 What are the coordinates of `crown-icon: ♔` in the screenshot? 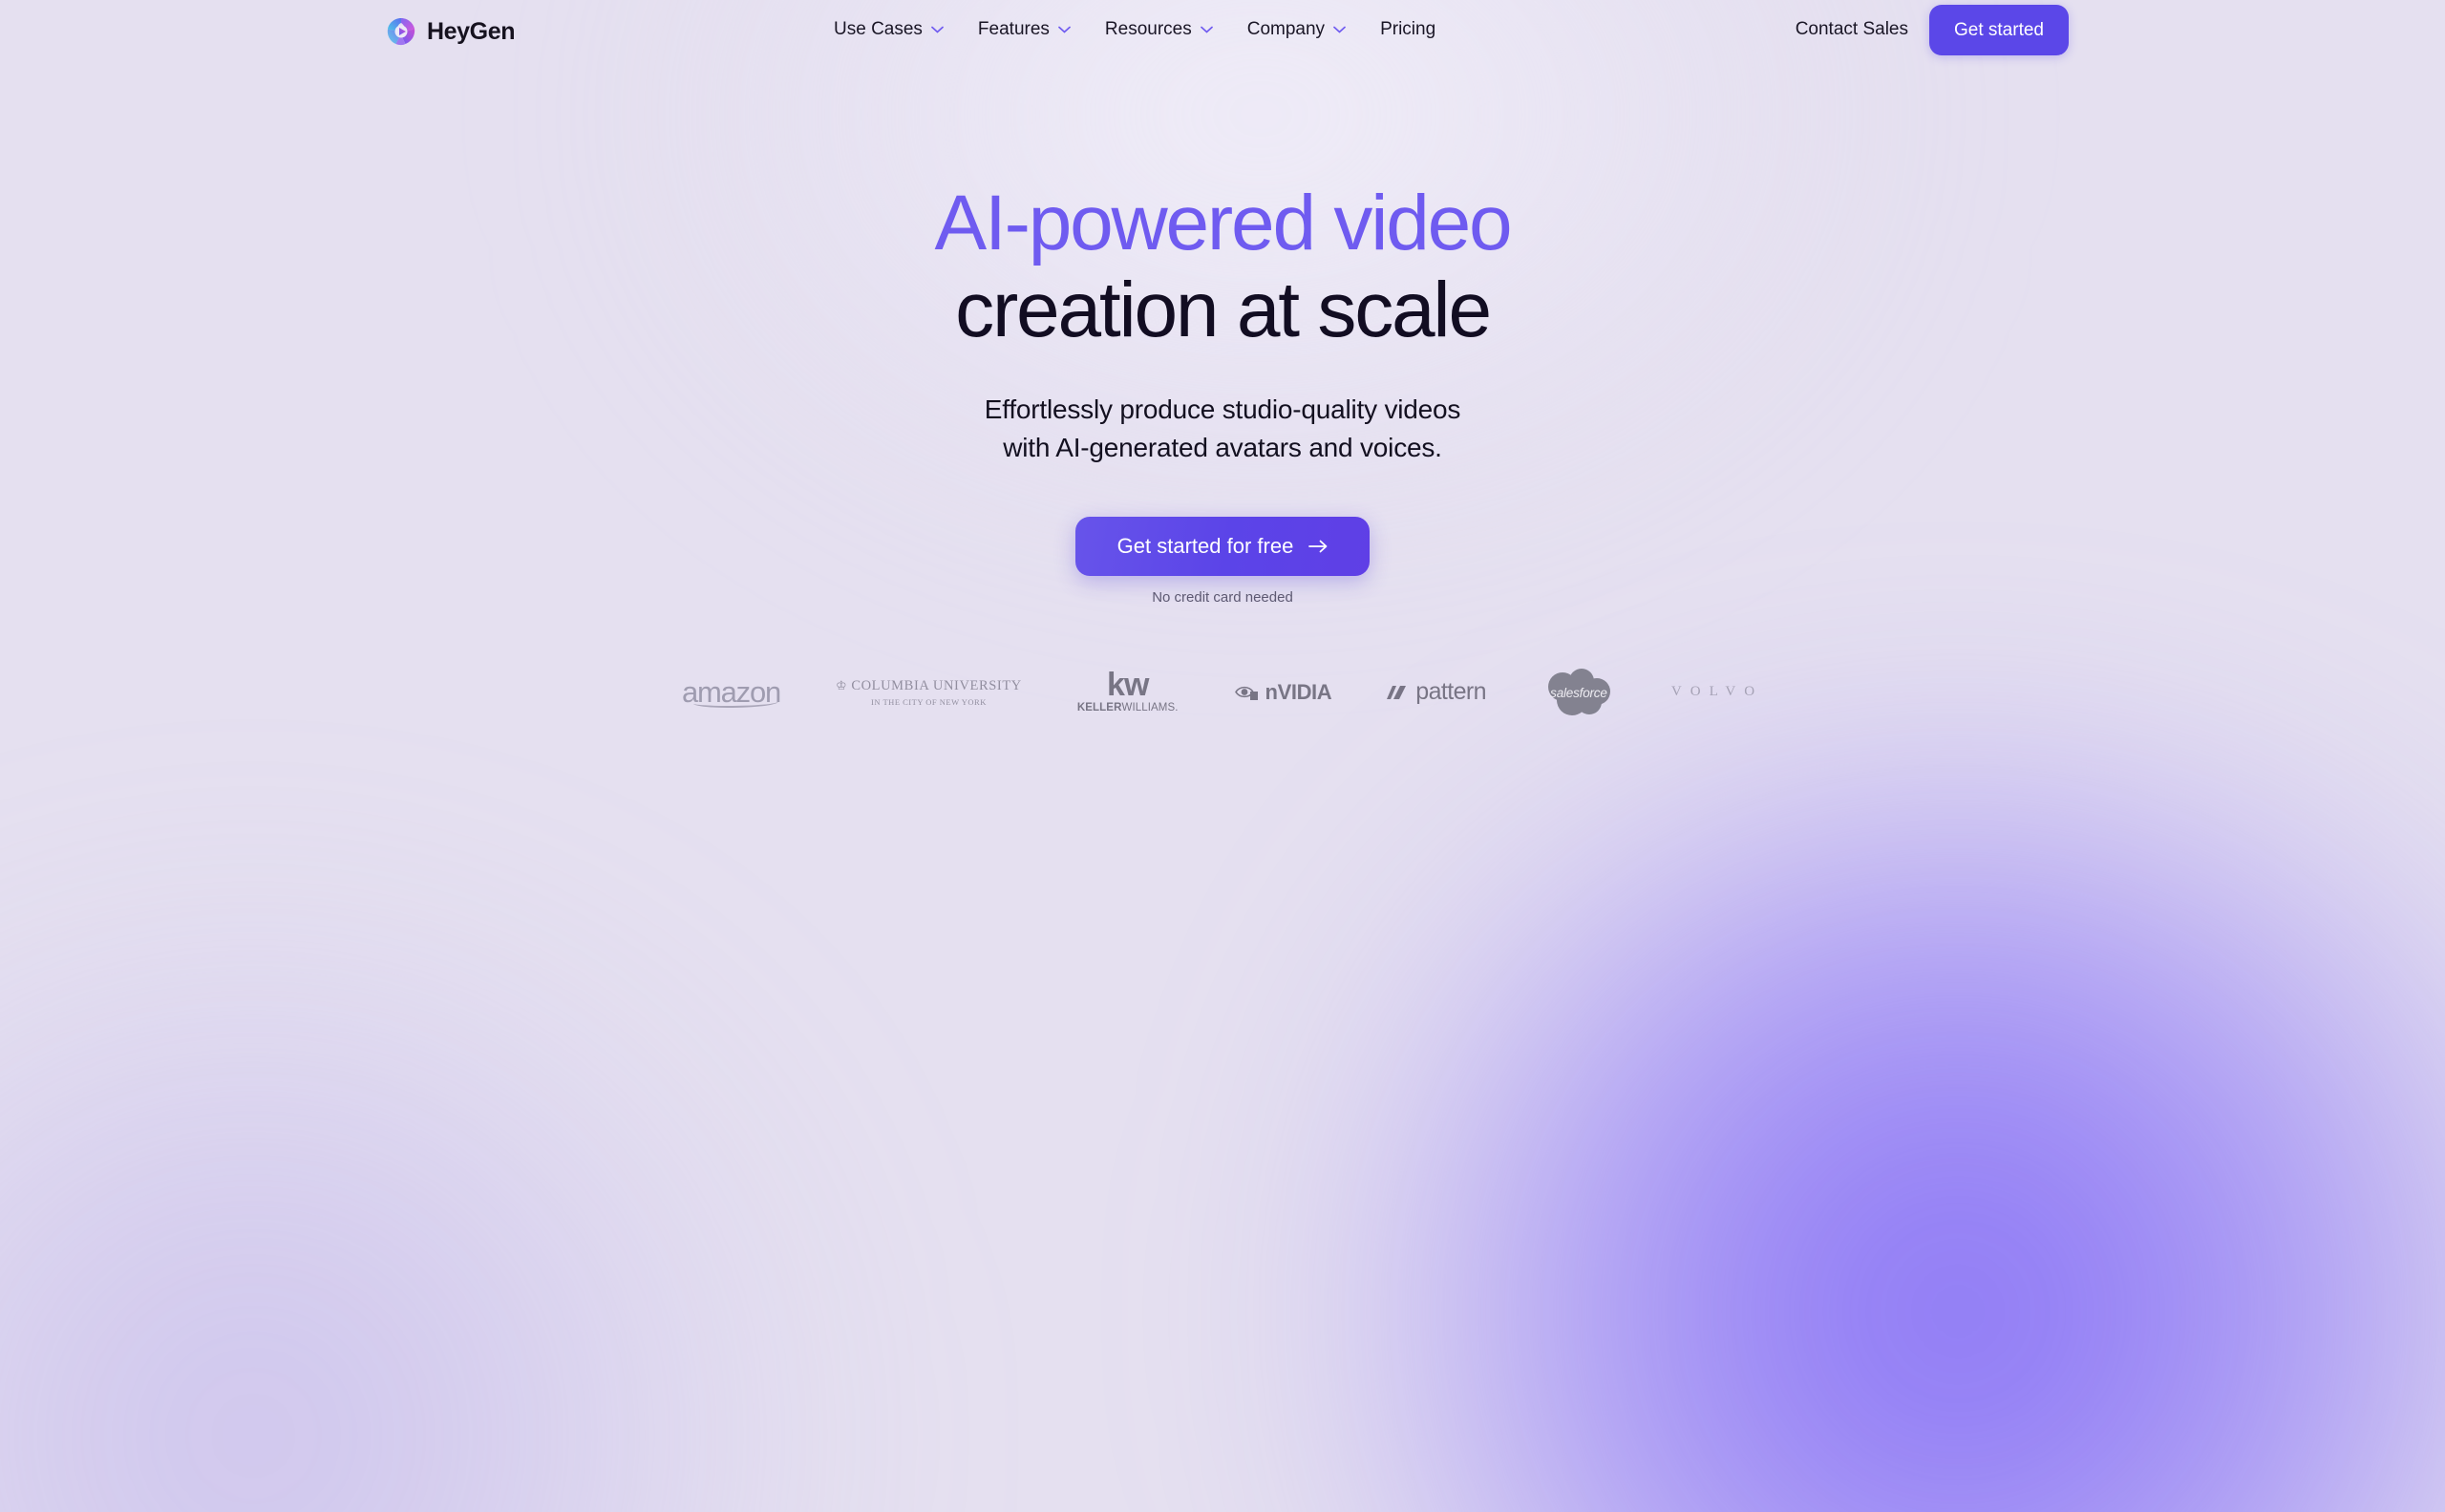 It's located at (842, 684).